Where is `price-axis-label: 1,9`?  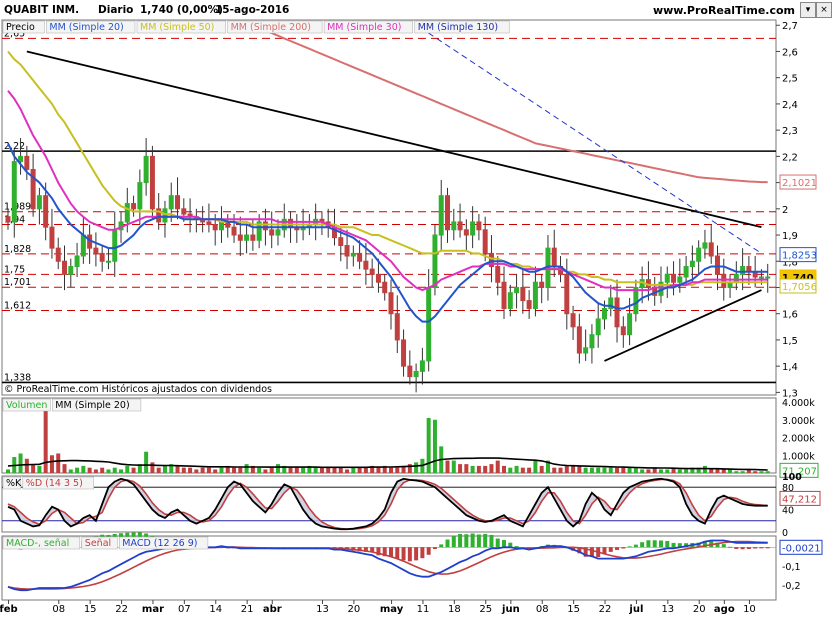
price-axis-label: 1,9 is located at coordinates (790, 236).